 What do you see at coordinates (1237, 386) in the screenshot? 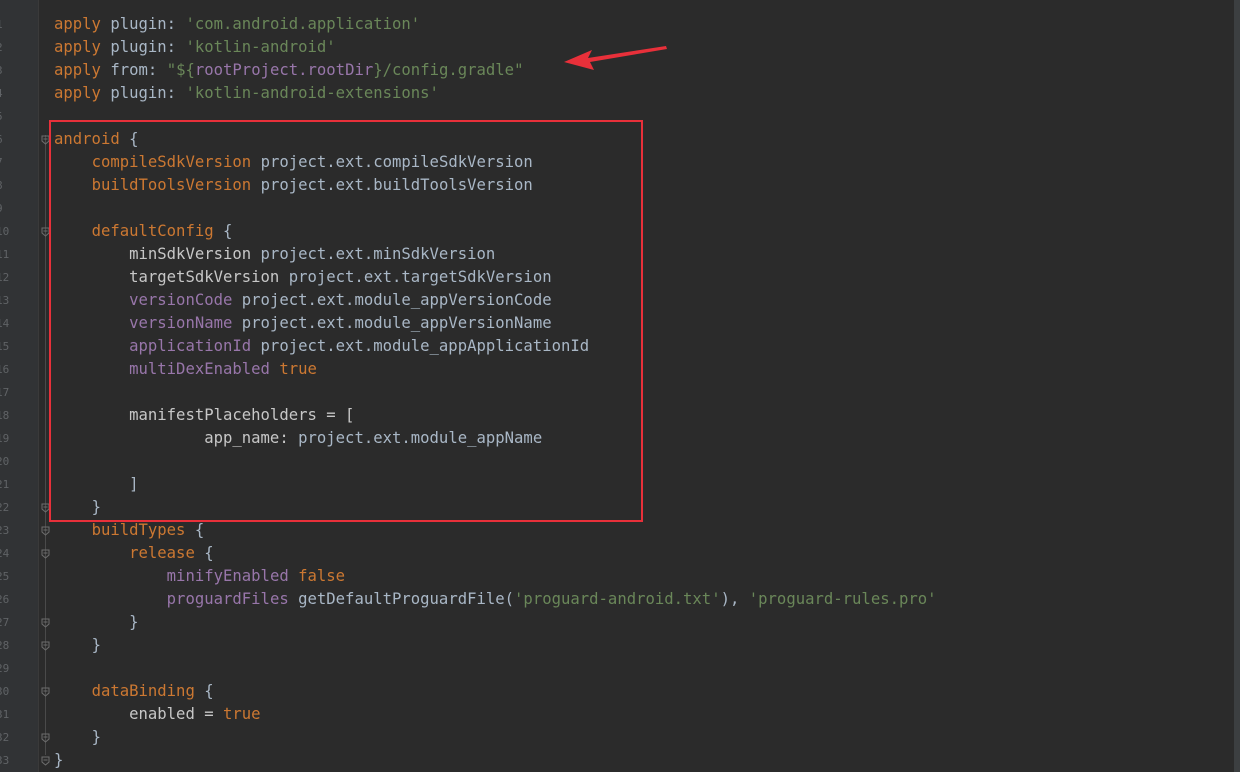
I see `scrollbar-track` at bounding box center [1237, 386].